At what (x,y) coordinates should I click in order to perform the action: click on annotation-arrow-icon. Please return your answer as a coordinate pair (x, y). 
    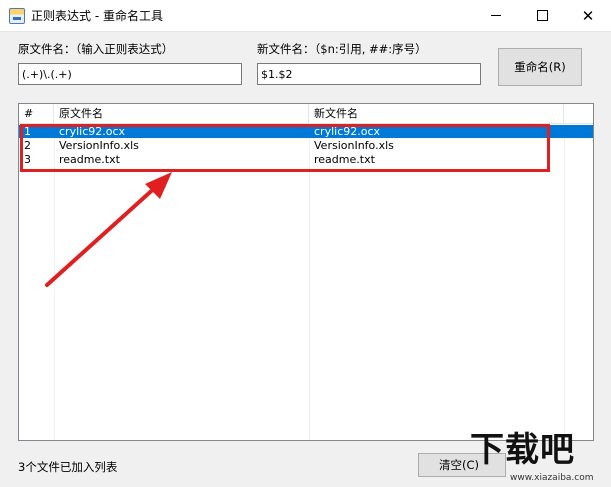
    Looking at the image, I should click on (108, 229).